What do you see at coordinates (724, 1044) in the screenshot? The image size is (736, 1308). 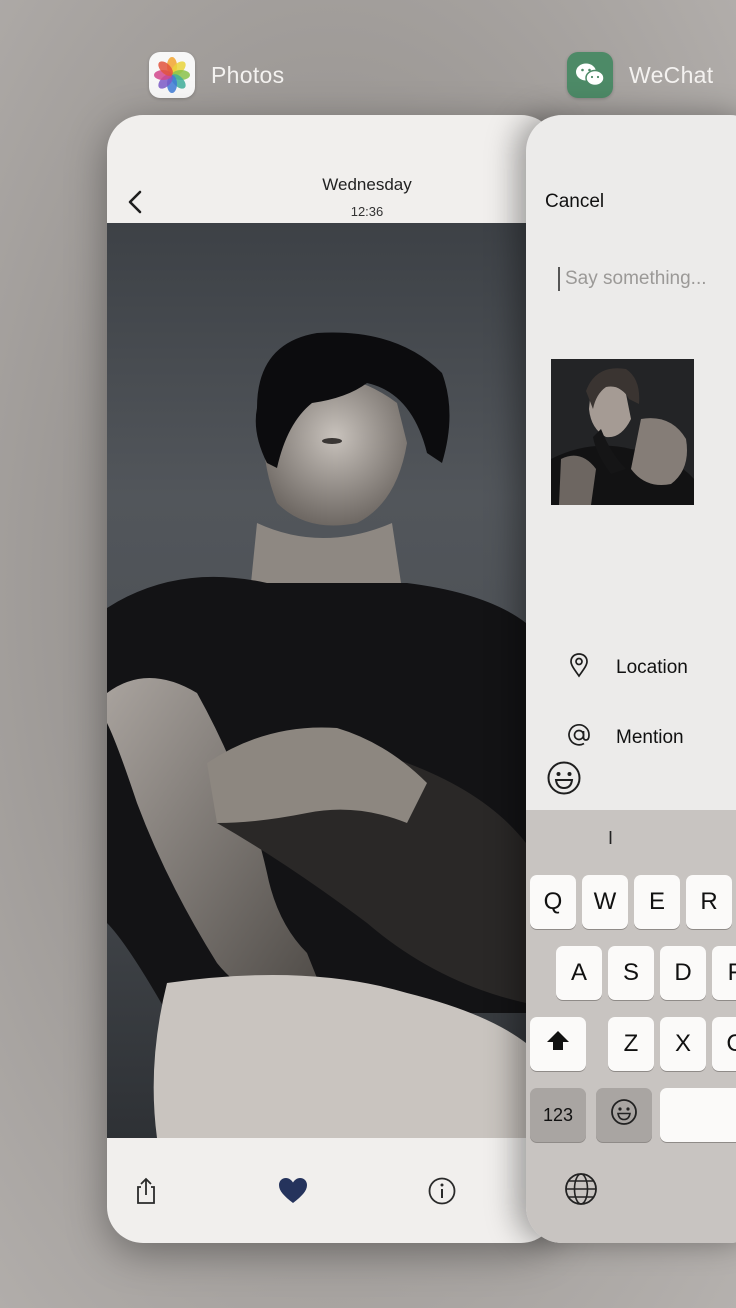 I see `key-c: C` at bounding box center [724, 1044].